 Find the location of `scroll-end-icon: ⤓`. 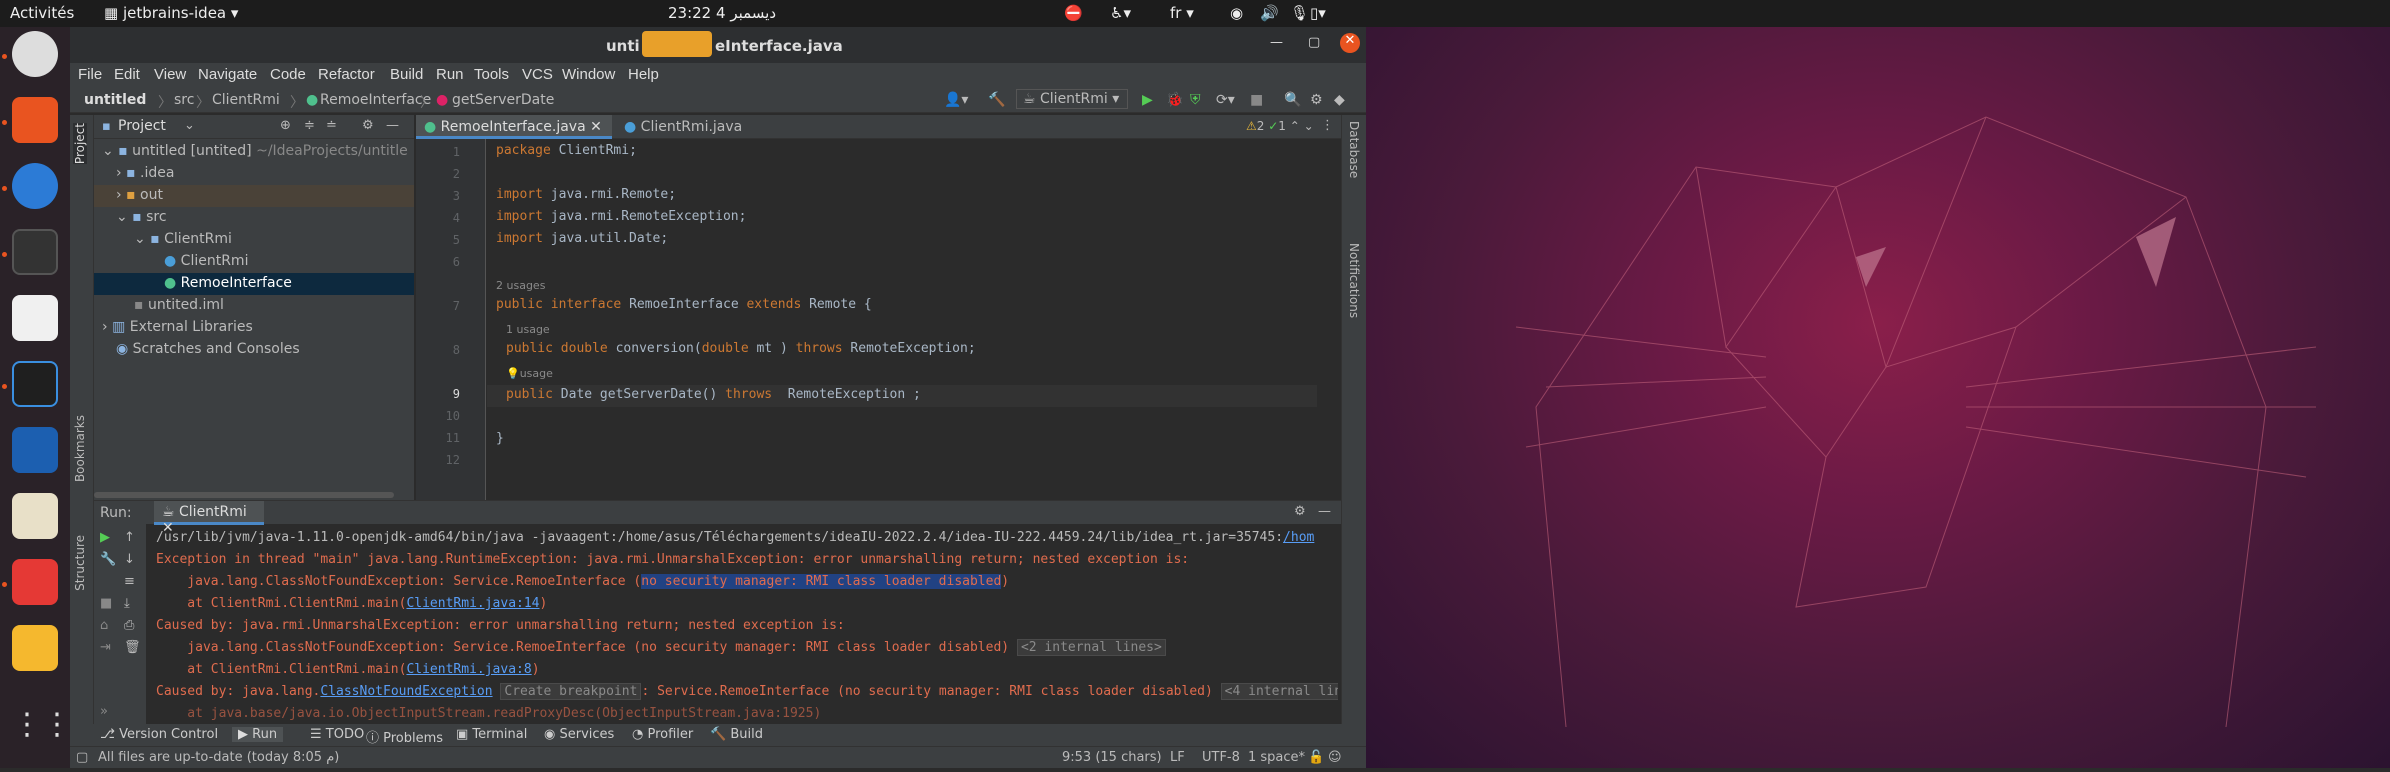

scroll-end-icon: ⤓ is located at coordinates (127, 603).